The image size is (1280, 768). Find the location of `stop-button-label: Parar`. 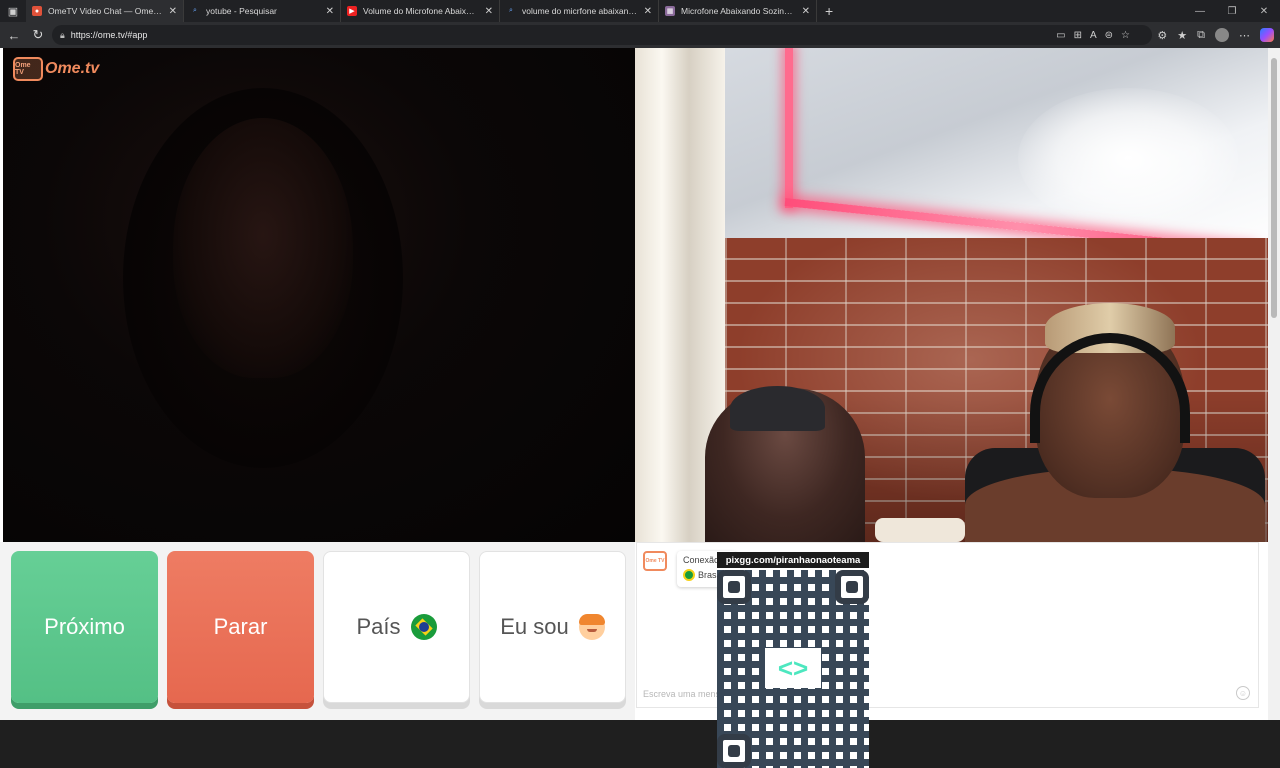

stop-button-label: Parar is located at coordinates (240, 626).